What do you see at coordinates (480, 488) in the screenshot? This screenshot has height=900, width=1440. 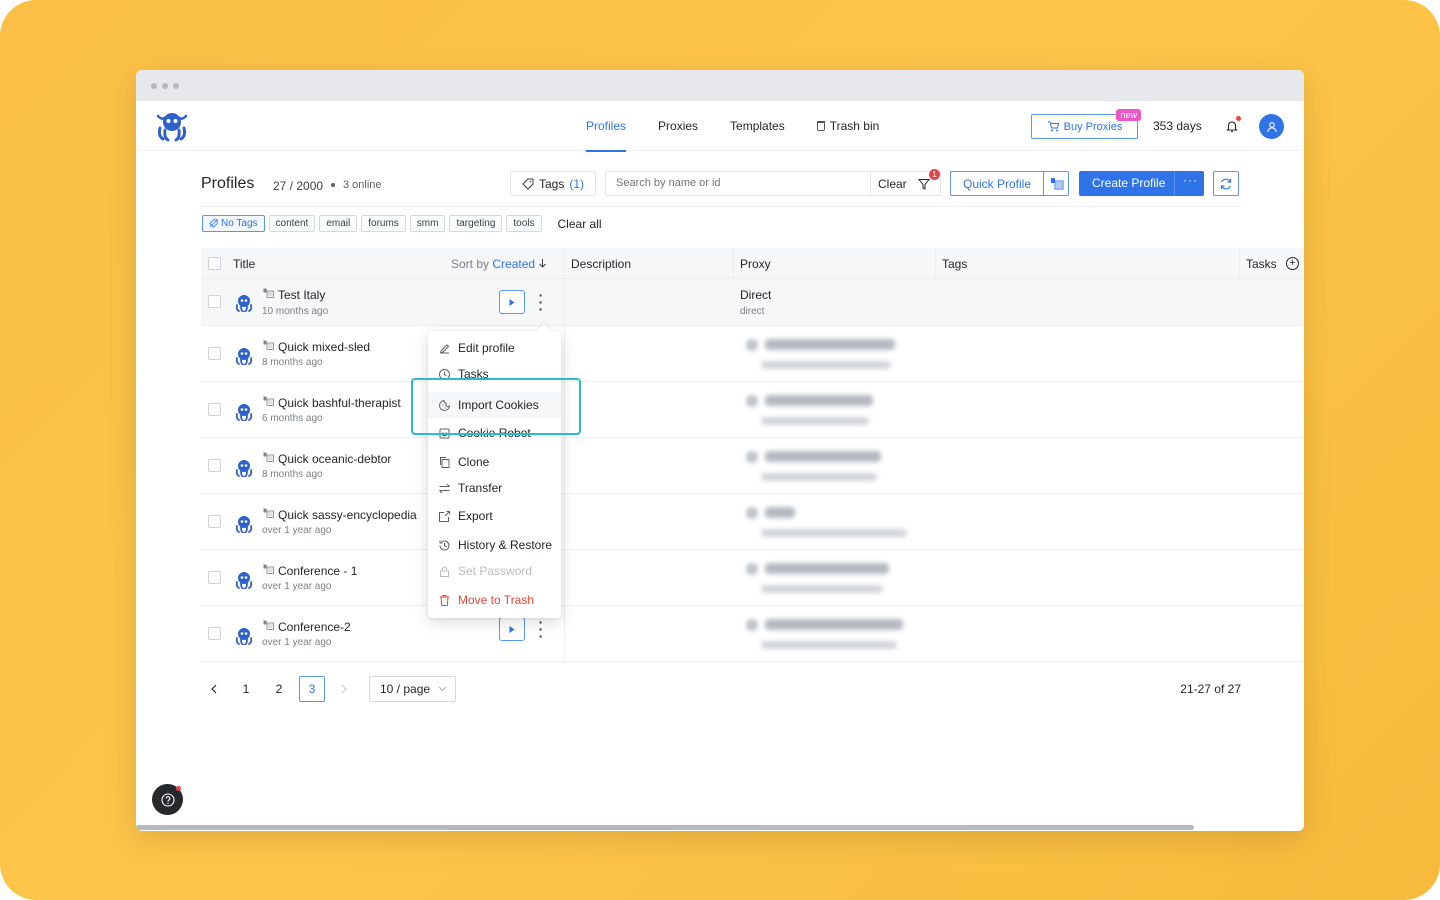 I see `menu-item-label: Transfer` at bounding box center [480, 488].